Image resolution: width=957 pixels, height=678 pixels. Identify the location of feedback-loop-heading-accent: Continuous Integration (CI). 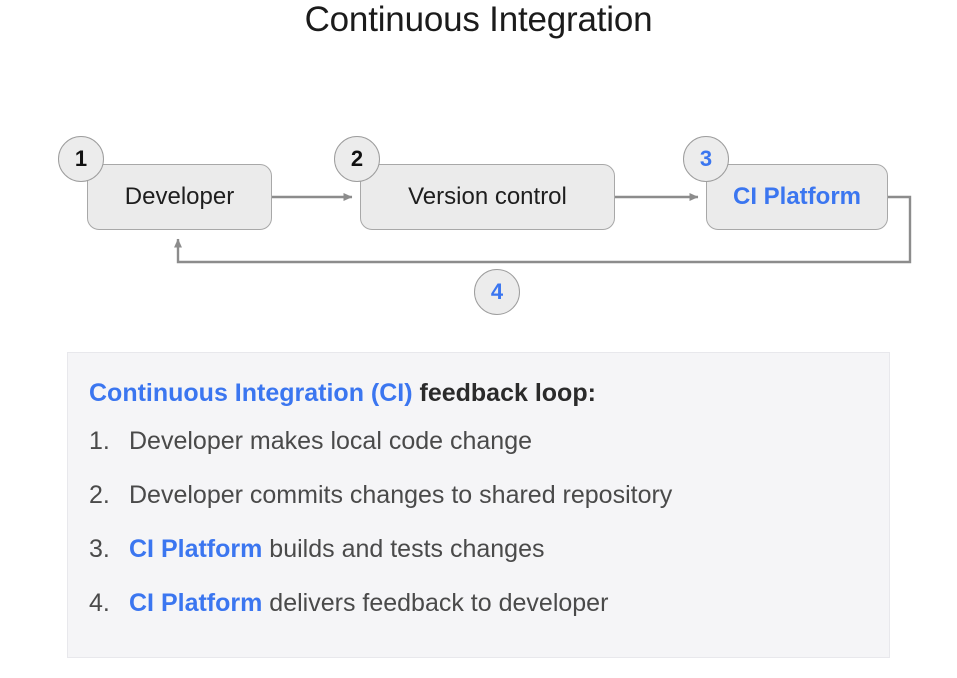
(251, 393).